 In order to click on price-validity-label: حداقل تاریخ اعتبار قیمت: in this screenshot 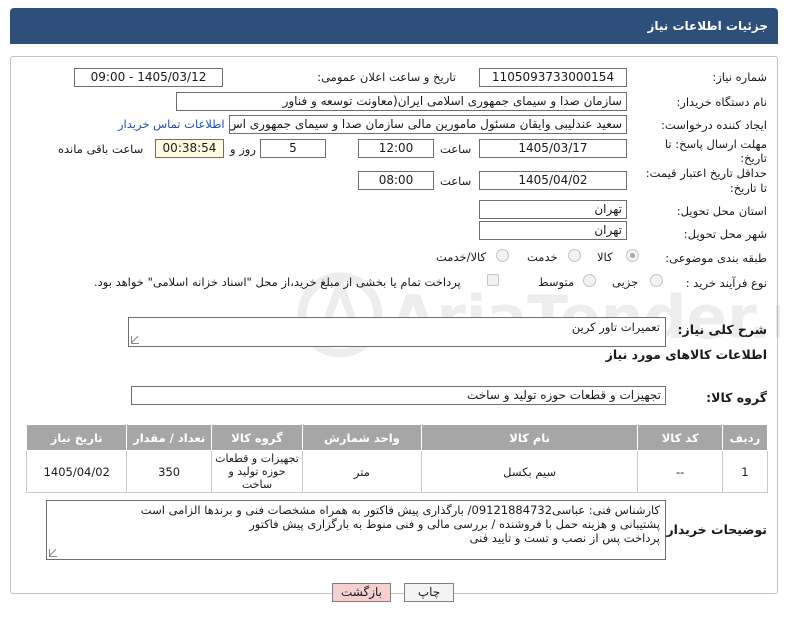, I will do `click(706, 173)`.